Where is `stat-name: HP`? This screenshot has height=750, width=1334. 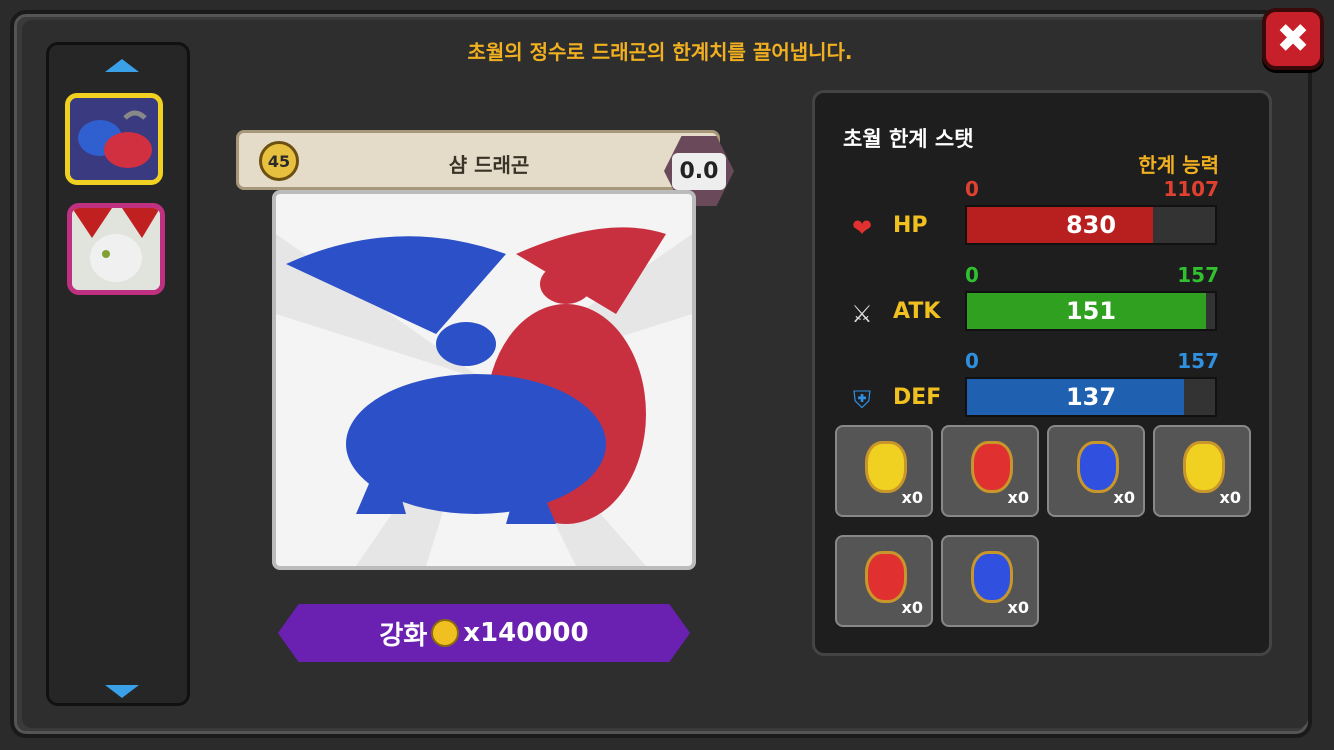
stat-name: HP is located at coordinates (910, 225).